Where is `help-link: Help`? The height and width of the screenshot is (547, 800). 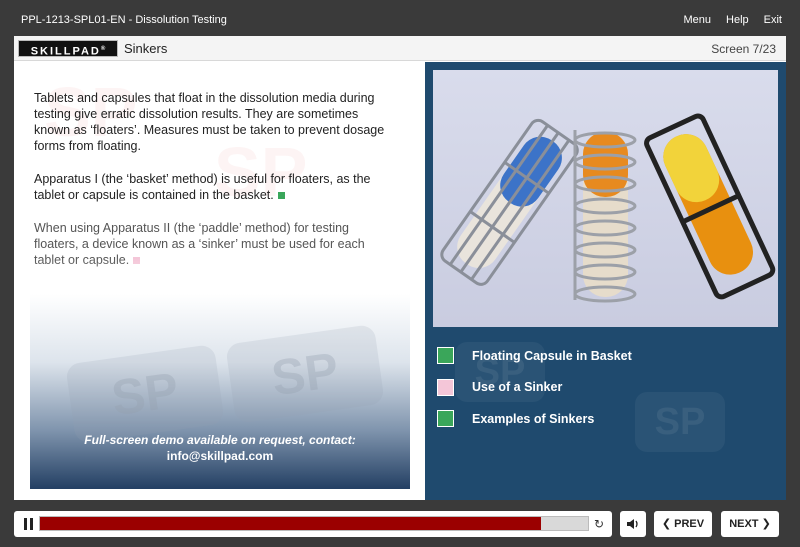
help-link: Help is located at coordinates (737, 20).